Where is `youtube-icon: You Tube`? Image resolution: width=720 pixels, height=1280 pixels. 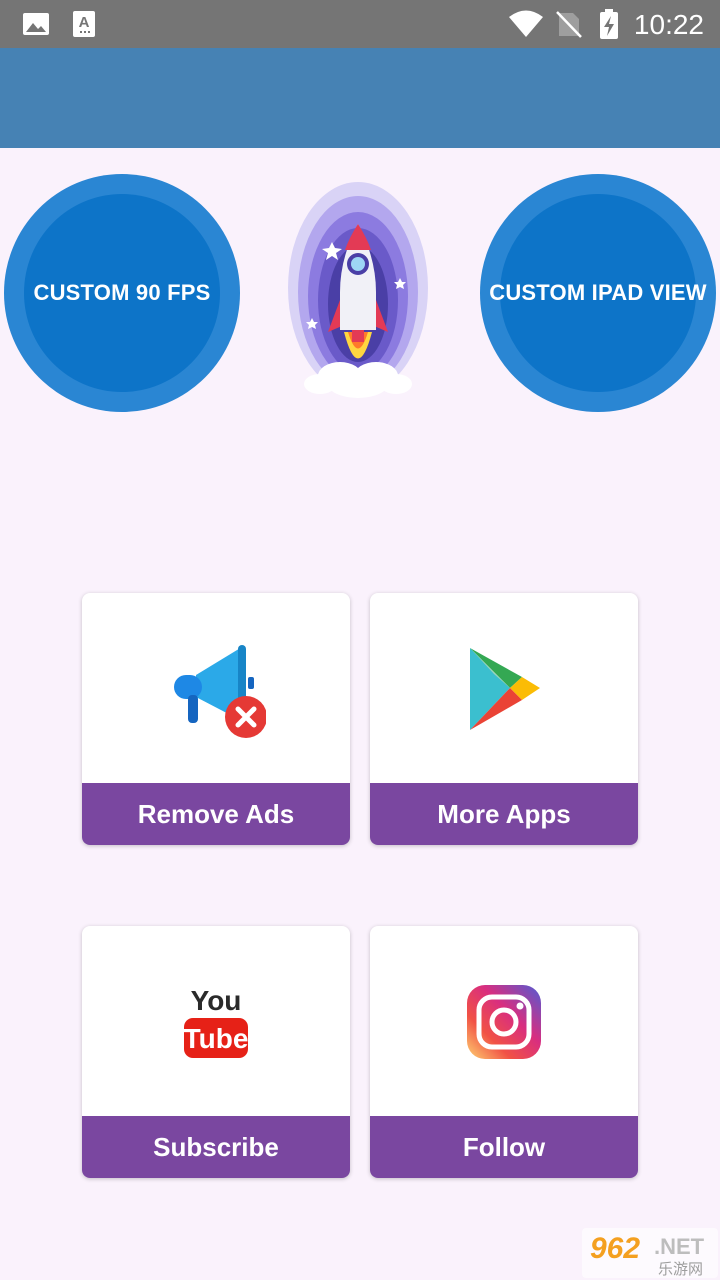
youtube-icon: You Tube is located at coordinates (216, 1021).